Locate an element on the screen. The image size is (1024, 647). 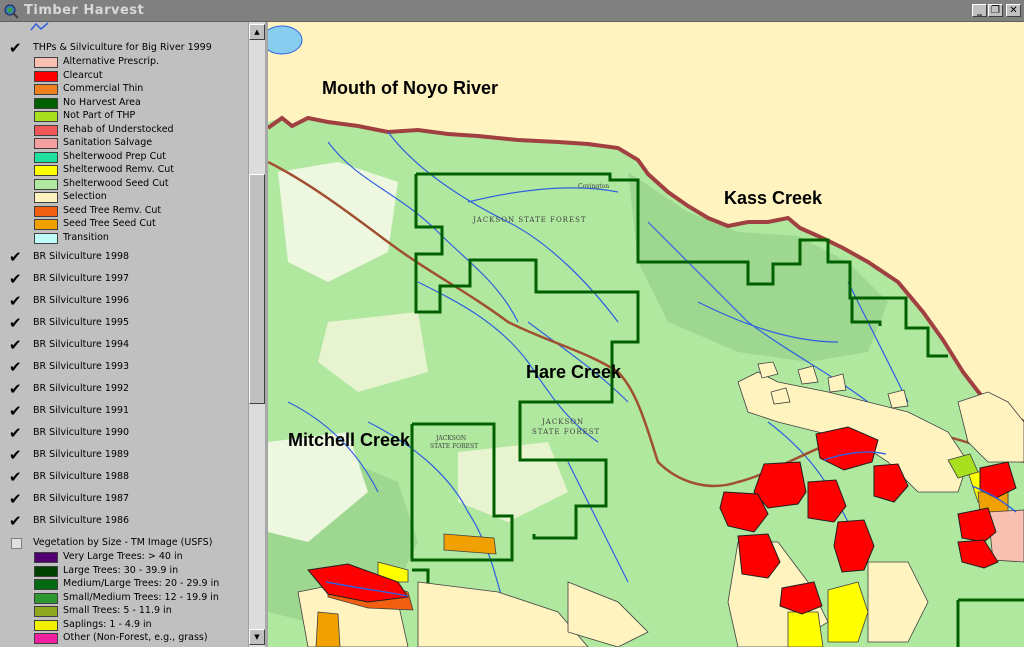
legend-class-label: Large Trees: 30 - 39.9 in is located at coordinates (121, 570).